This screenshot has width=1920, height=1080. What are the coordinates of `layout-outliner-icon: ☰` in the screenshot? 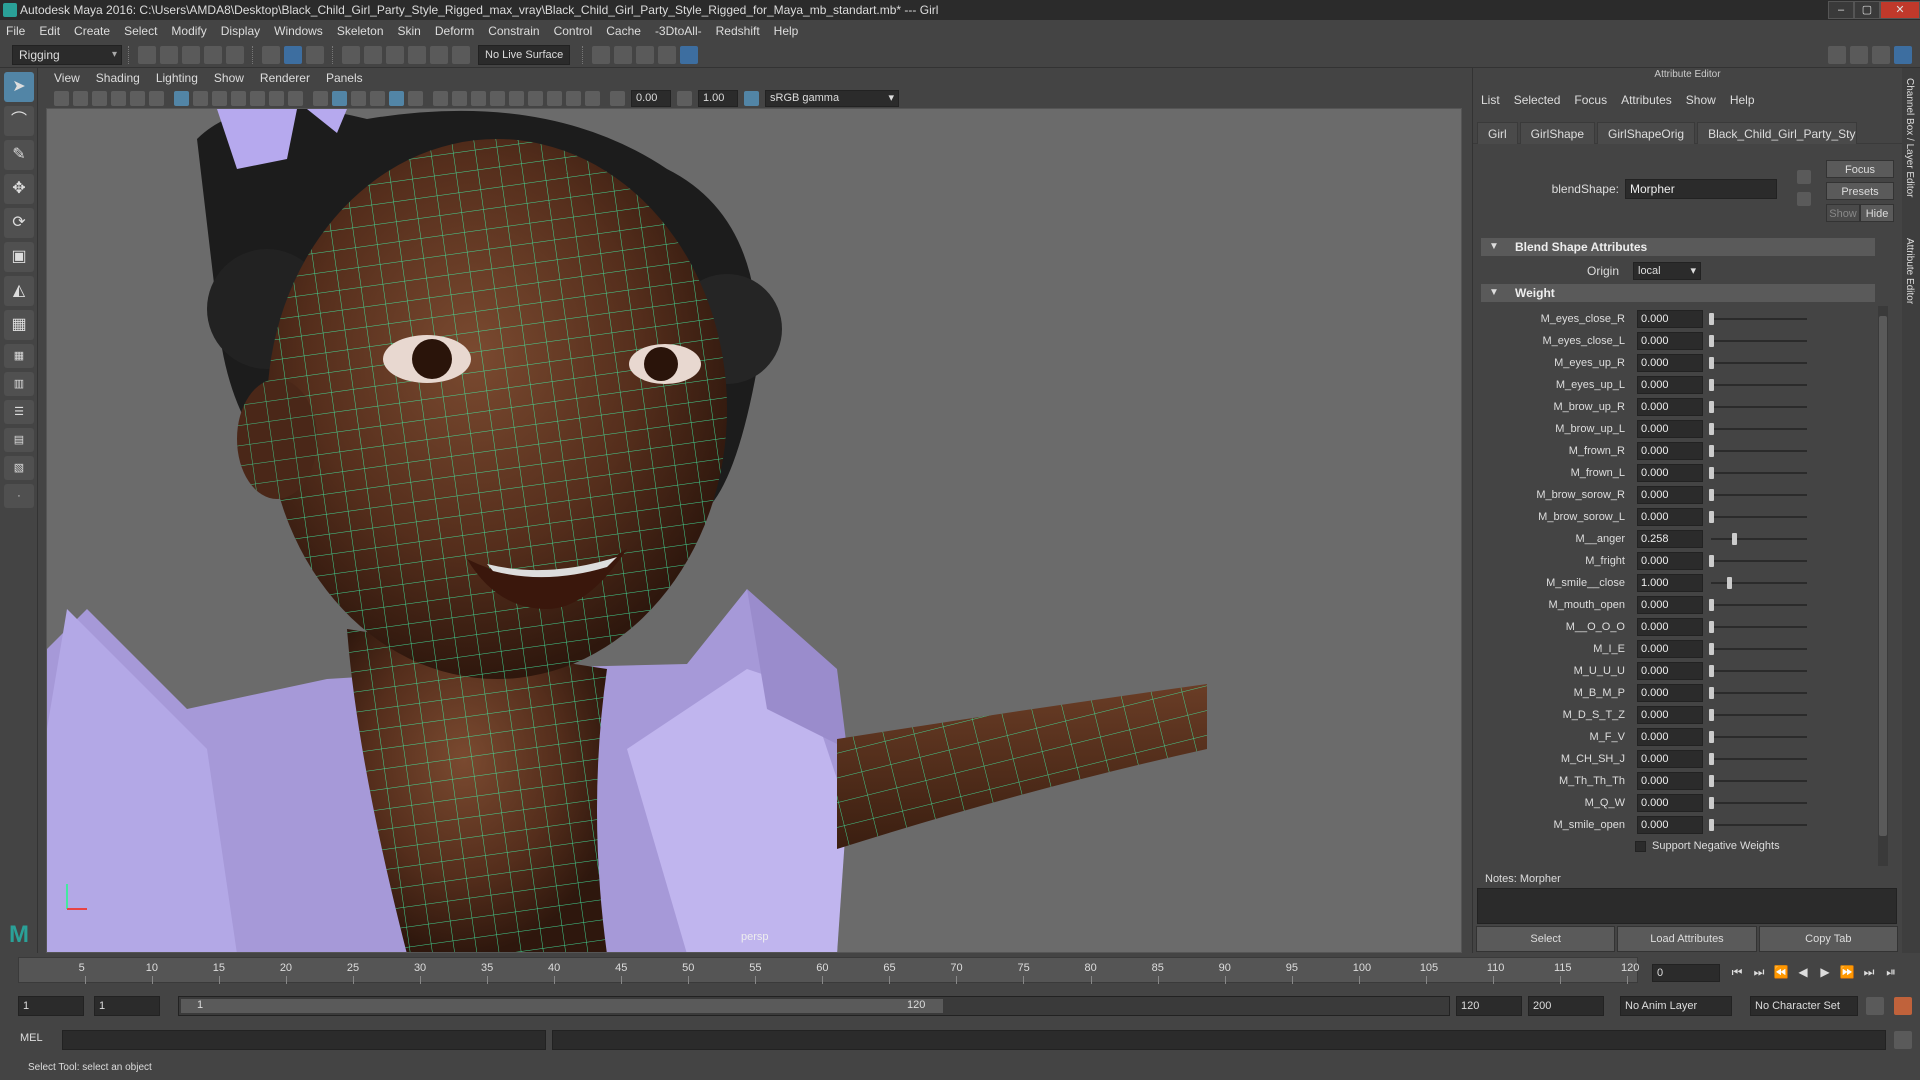 It's located at (19, 412).